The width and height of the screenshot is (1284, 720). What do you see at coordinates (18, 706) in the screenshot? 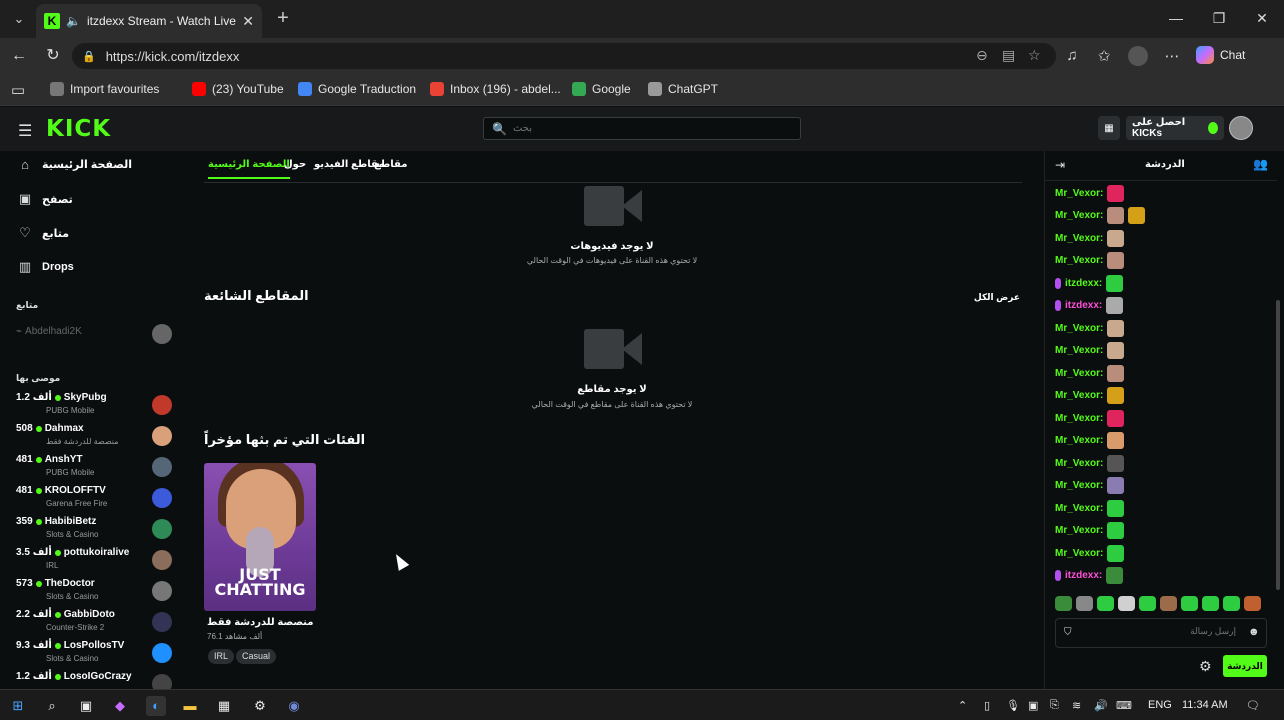
I see `start-icon: ⊞` at bounding box center [18, 706].